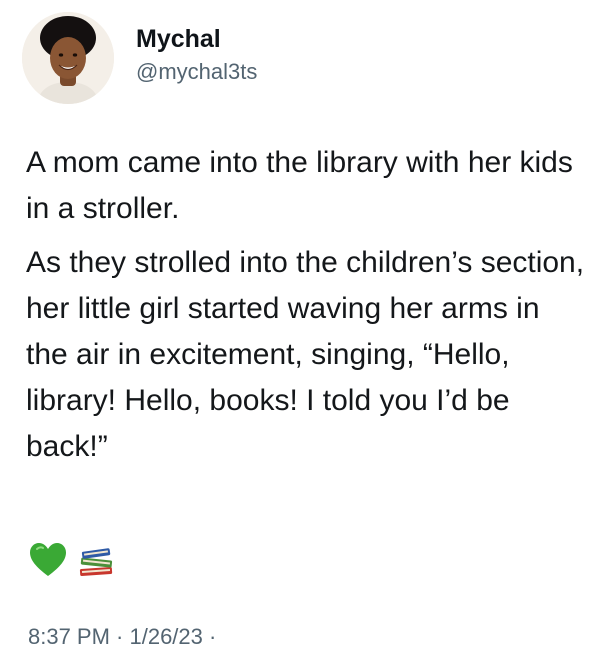 The width and height of the screenshot is (600, 666). I want to click on display-name: Mychal, so click(196, 39).